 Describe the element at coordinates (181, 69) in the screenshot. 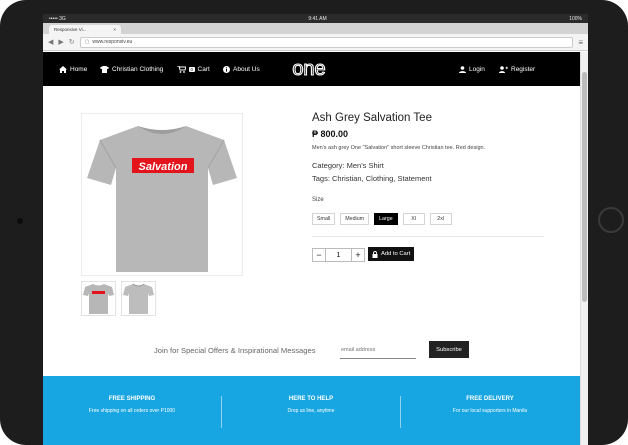

I see `cart-icon` at that location.